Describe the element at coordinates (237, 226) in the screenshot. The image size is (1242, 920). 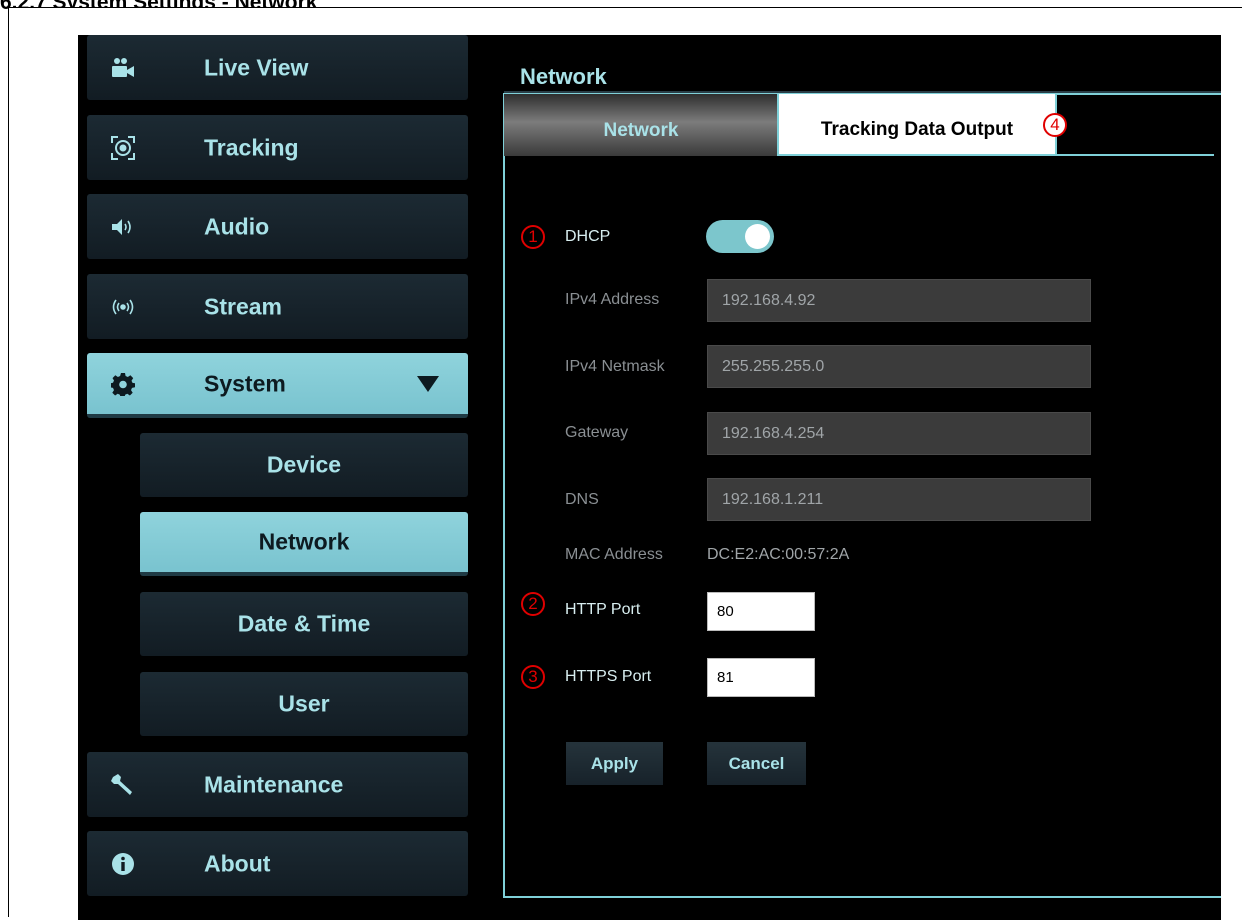
I see `sidebar-item-label: Audio` at that location.